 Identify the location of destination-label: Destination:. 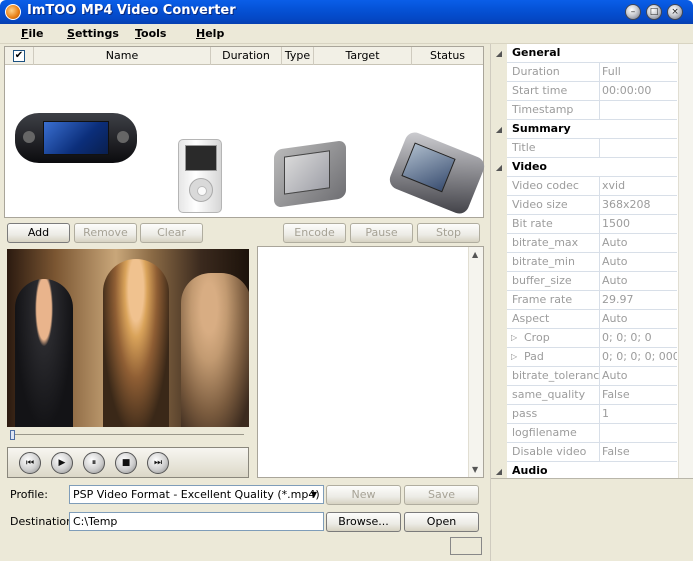
(43, 521).